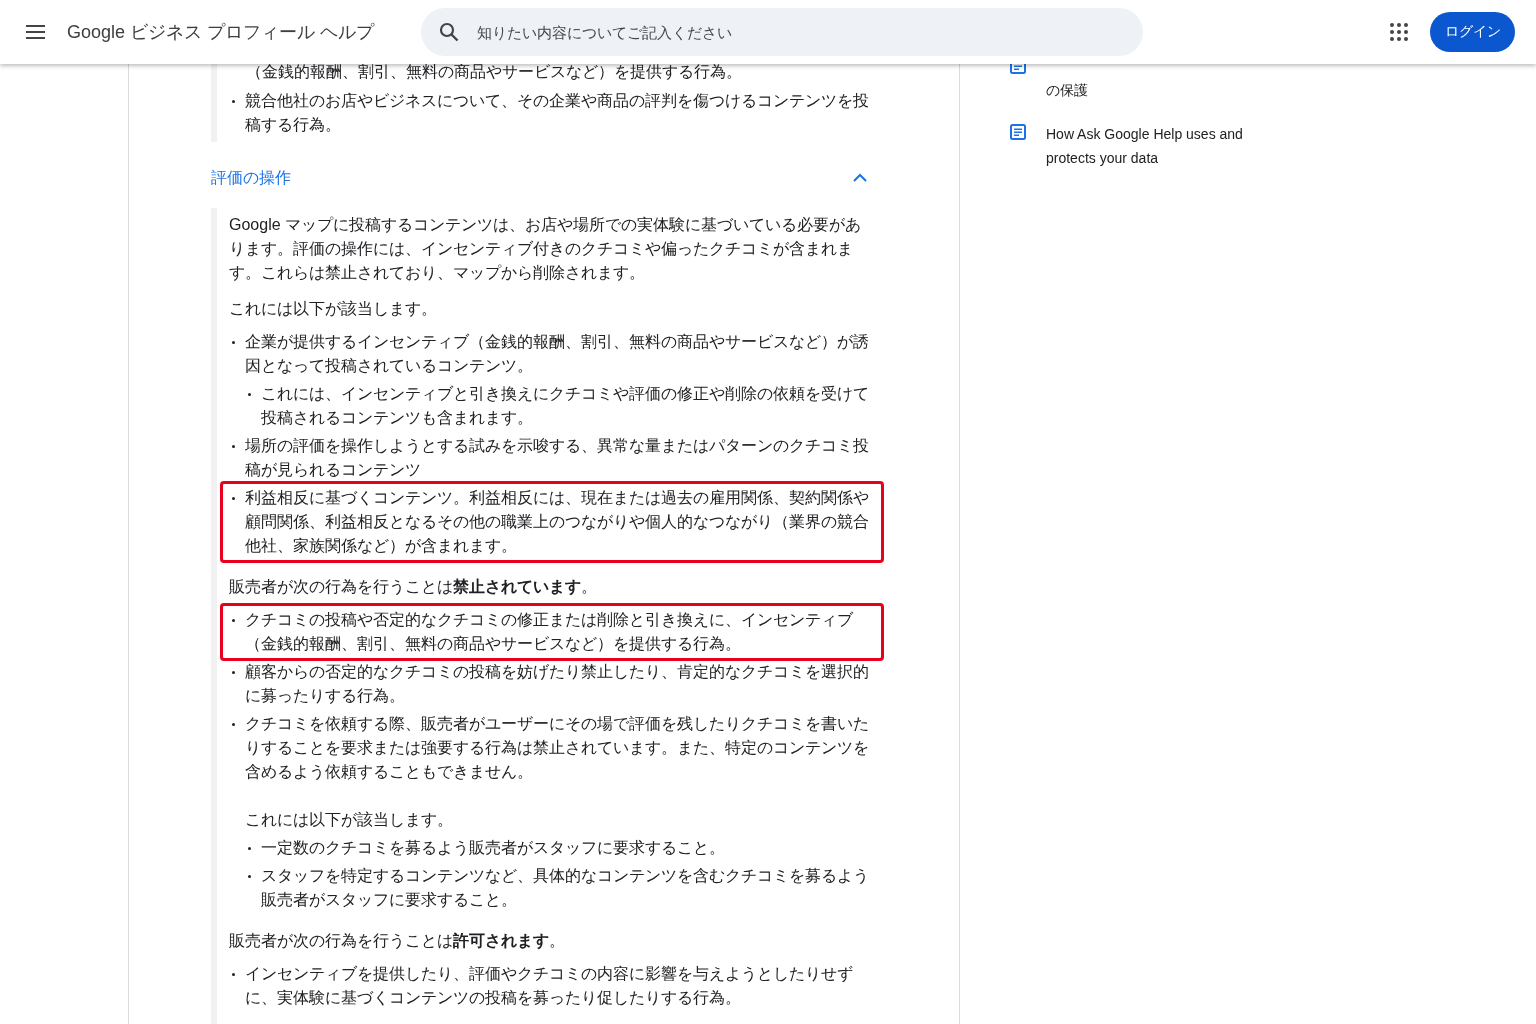  I want to click on search-icon, so click(449, 32).